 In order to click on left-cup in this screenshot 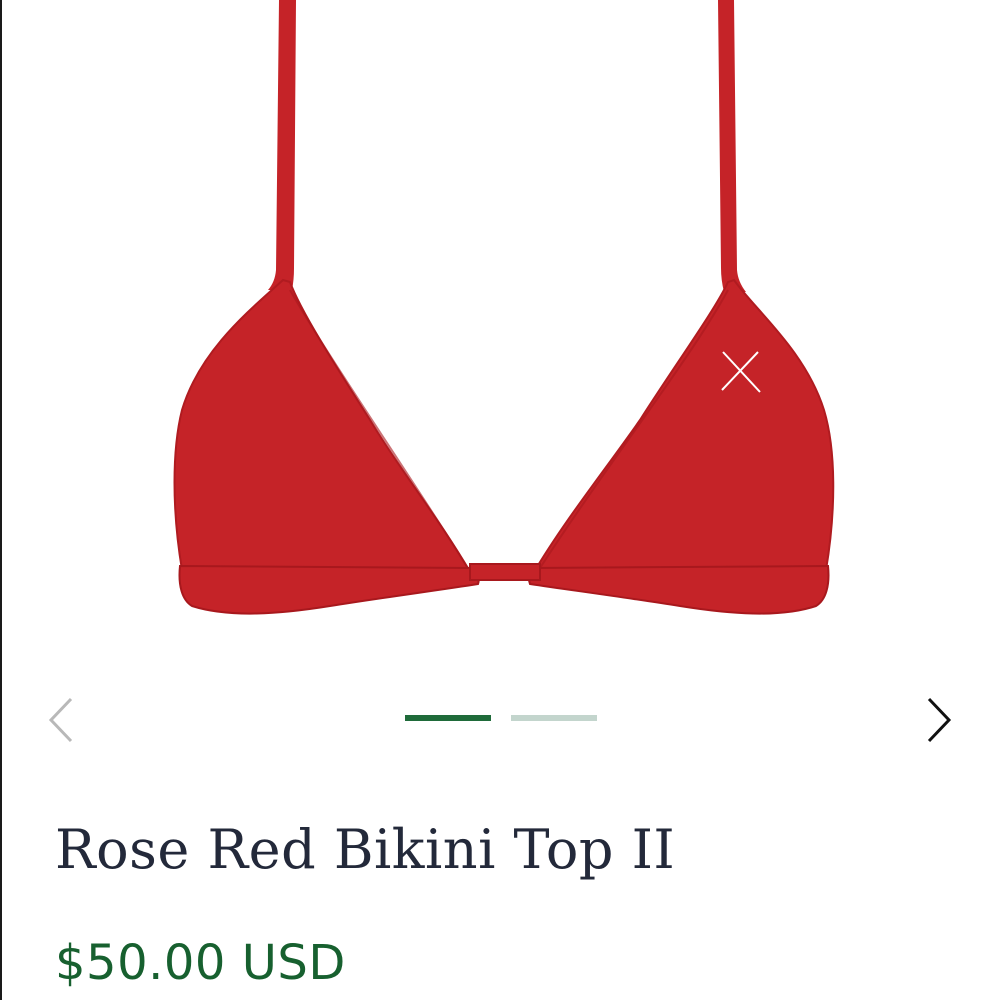, I will do `click(322, 426)`.